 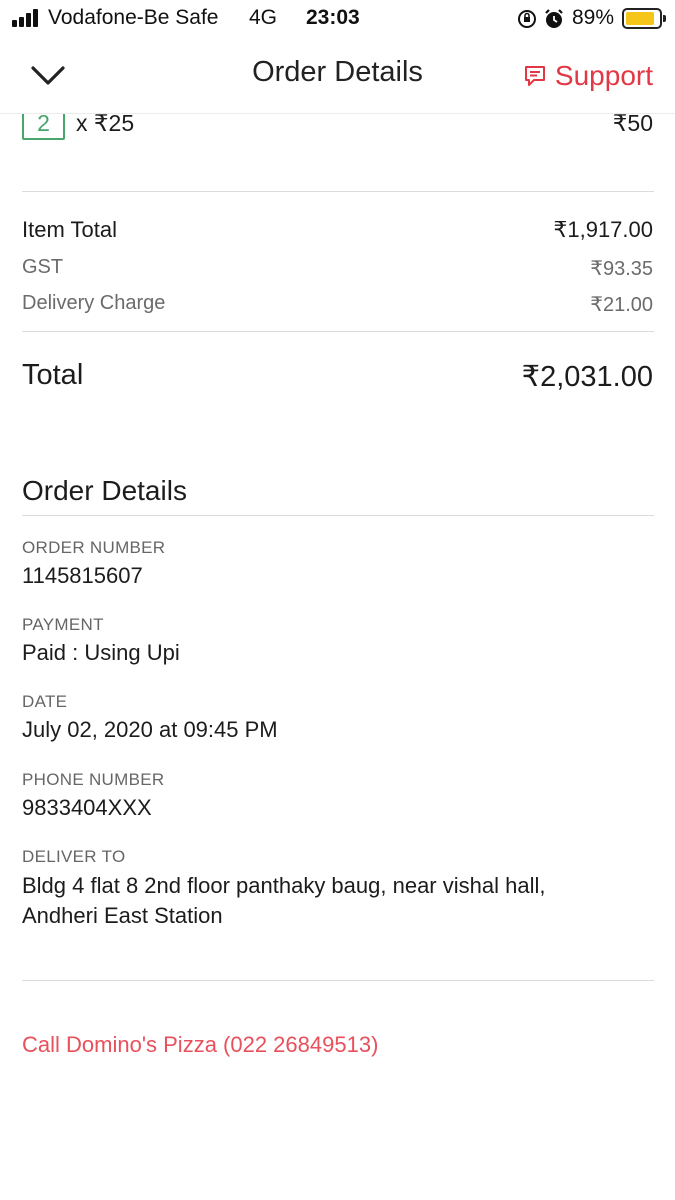 What do you see at coordinates (82, 575) in the screenshot?
I see `order-number-value: 1145815607` at bounding box center [82, 575].